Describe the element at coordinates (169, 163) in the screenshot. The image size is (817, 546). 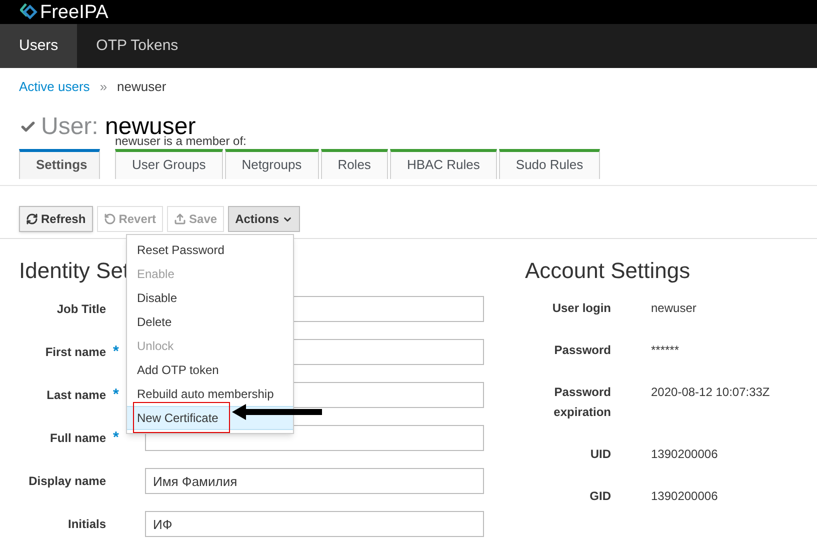
I see `tab: User Groups` at that location.